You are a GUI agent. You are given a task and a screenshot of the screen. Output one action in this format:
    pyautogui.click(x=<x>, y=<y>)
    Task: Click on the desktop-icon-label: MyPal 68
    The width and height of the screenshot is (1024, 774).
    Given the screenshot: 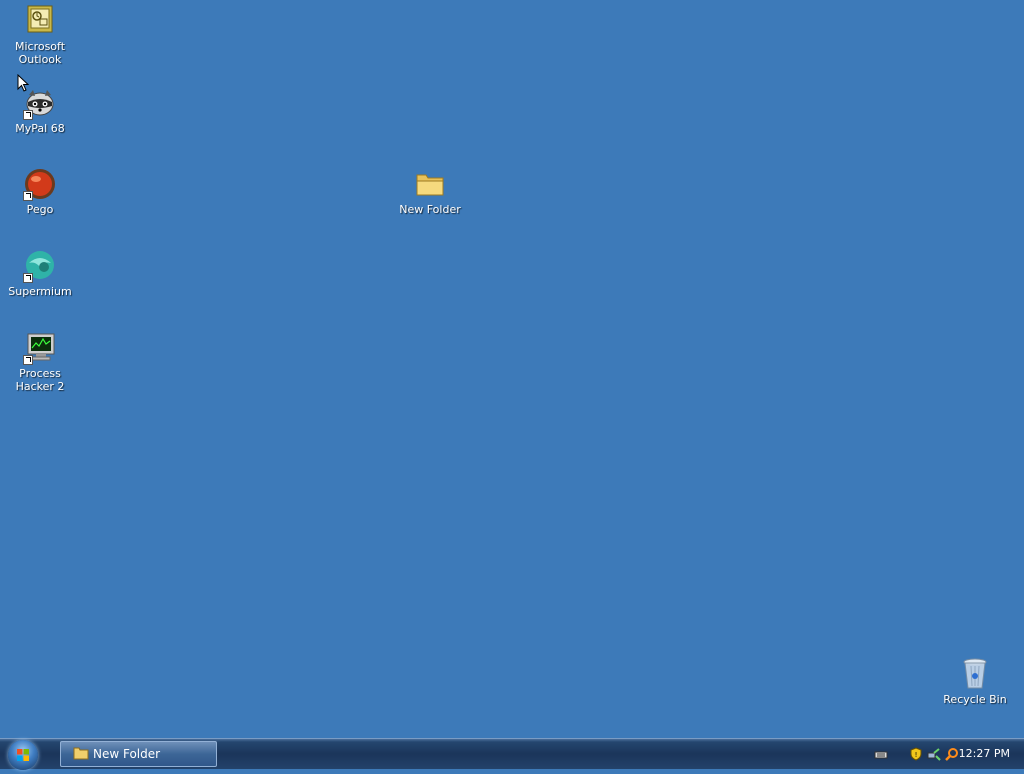 What is the action you would take?
    pyautogui.click(x=40, y=128)
    